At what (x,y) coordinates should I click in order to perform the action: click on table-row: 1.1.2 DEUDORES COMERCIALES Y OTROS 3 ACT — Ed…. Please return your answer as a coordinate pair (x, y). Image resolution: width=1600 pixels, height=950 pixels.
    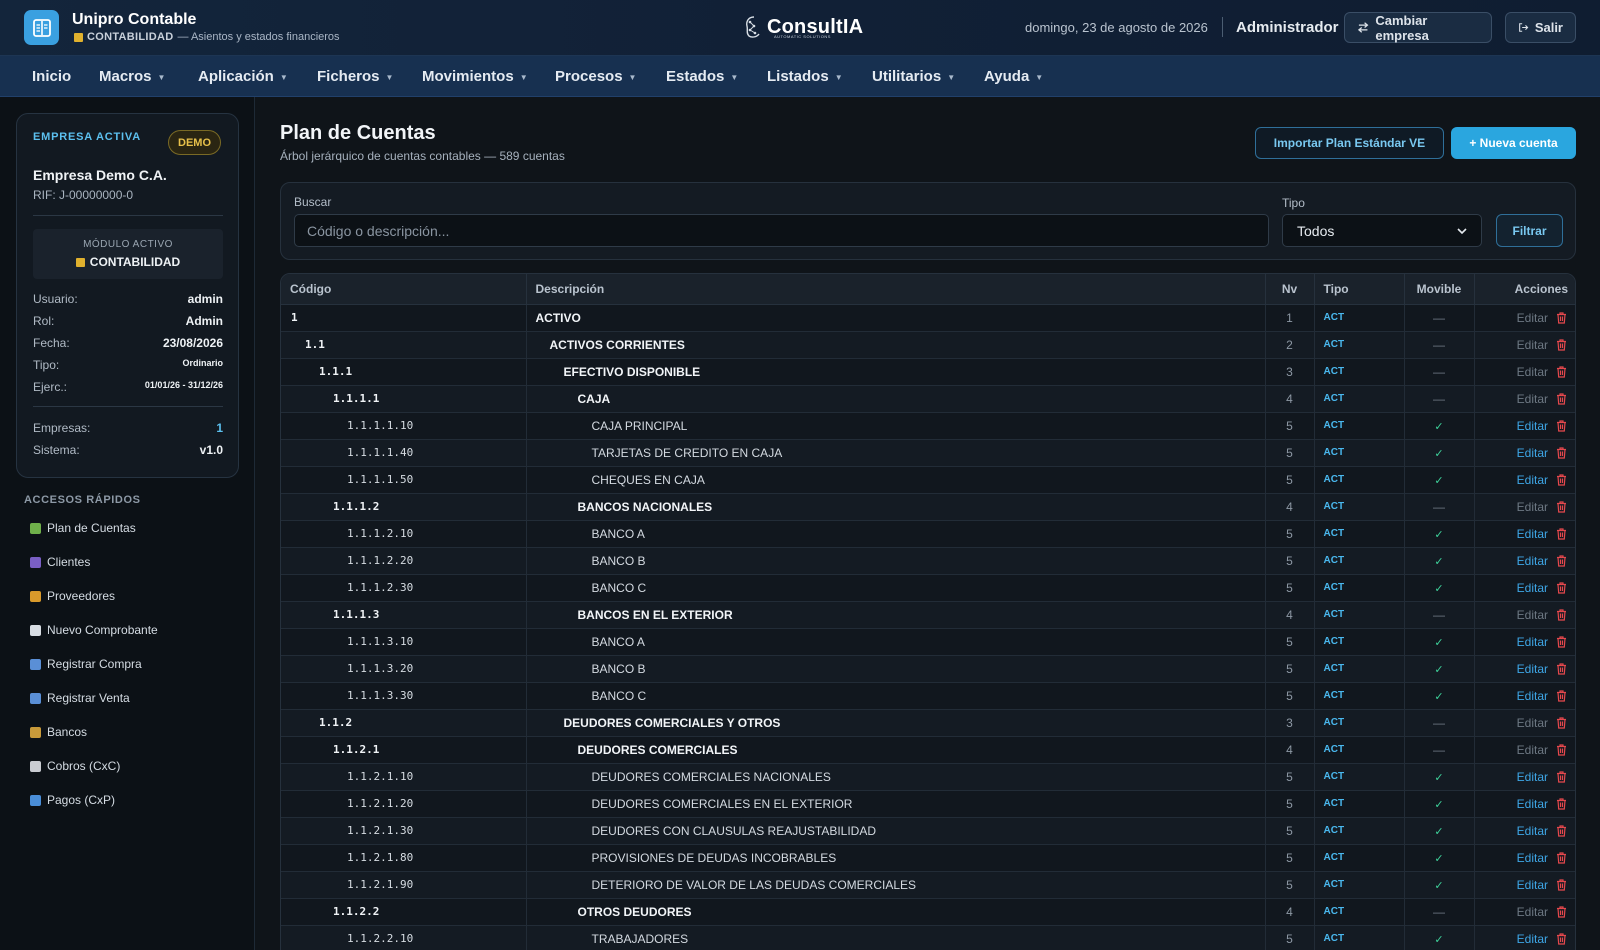
    Looking at the image, I should click on (928, 723).